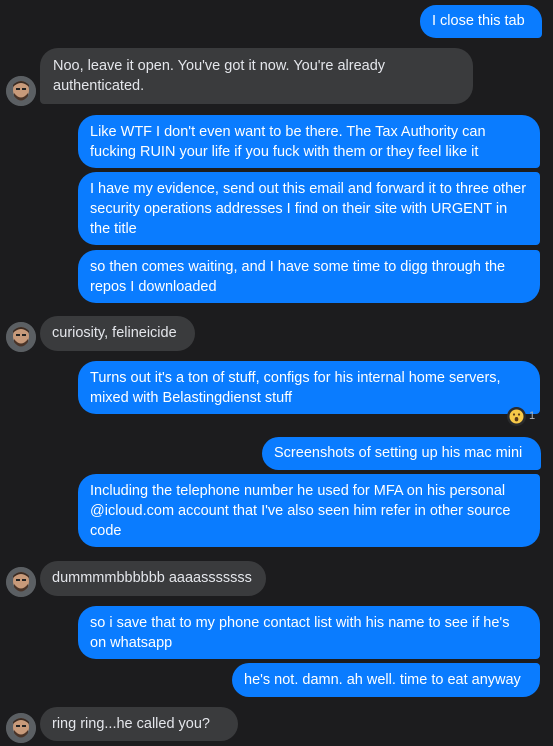  I want to click on reaction-badge, so click(516, 416).